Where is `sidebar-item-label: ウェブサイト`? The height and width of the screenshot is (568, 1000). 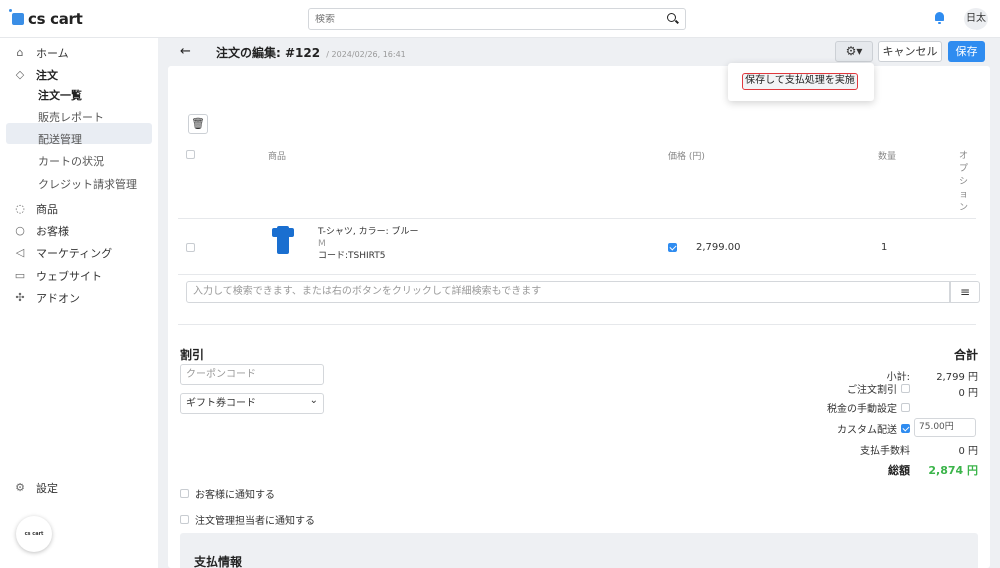
sidebar-item-label: ウェブサイト is located at coordinates (69, 276).